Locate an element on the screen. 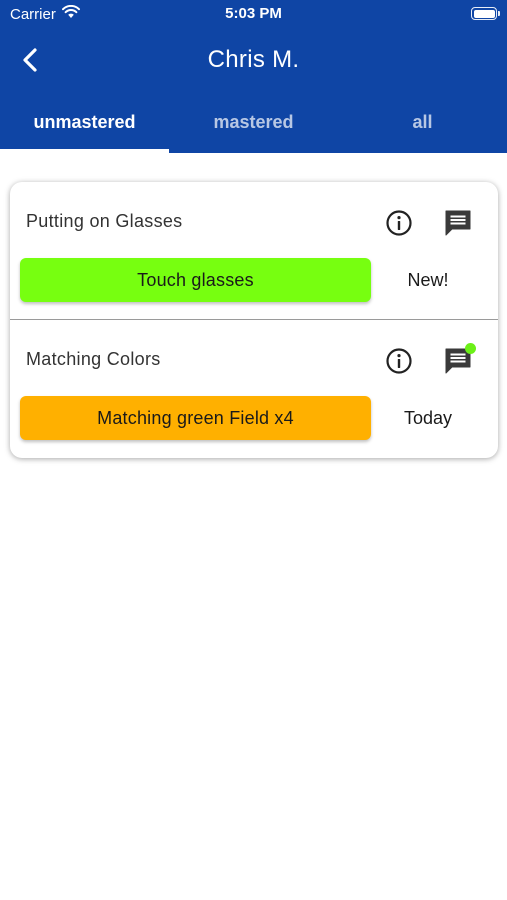 This screenshot has height=900, width=507. skill-title: Matching Colors is located at coordinates (93, 359).